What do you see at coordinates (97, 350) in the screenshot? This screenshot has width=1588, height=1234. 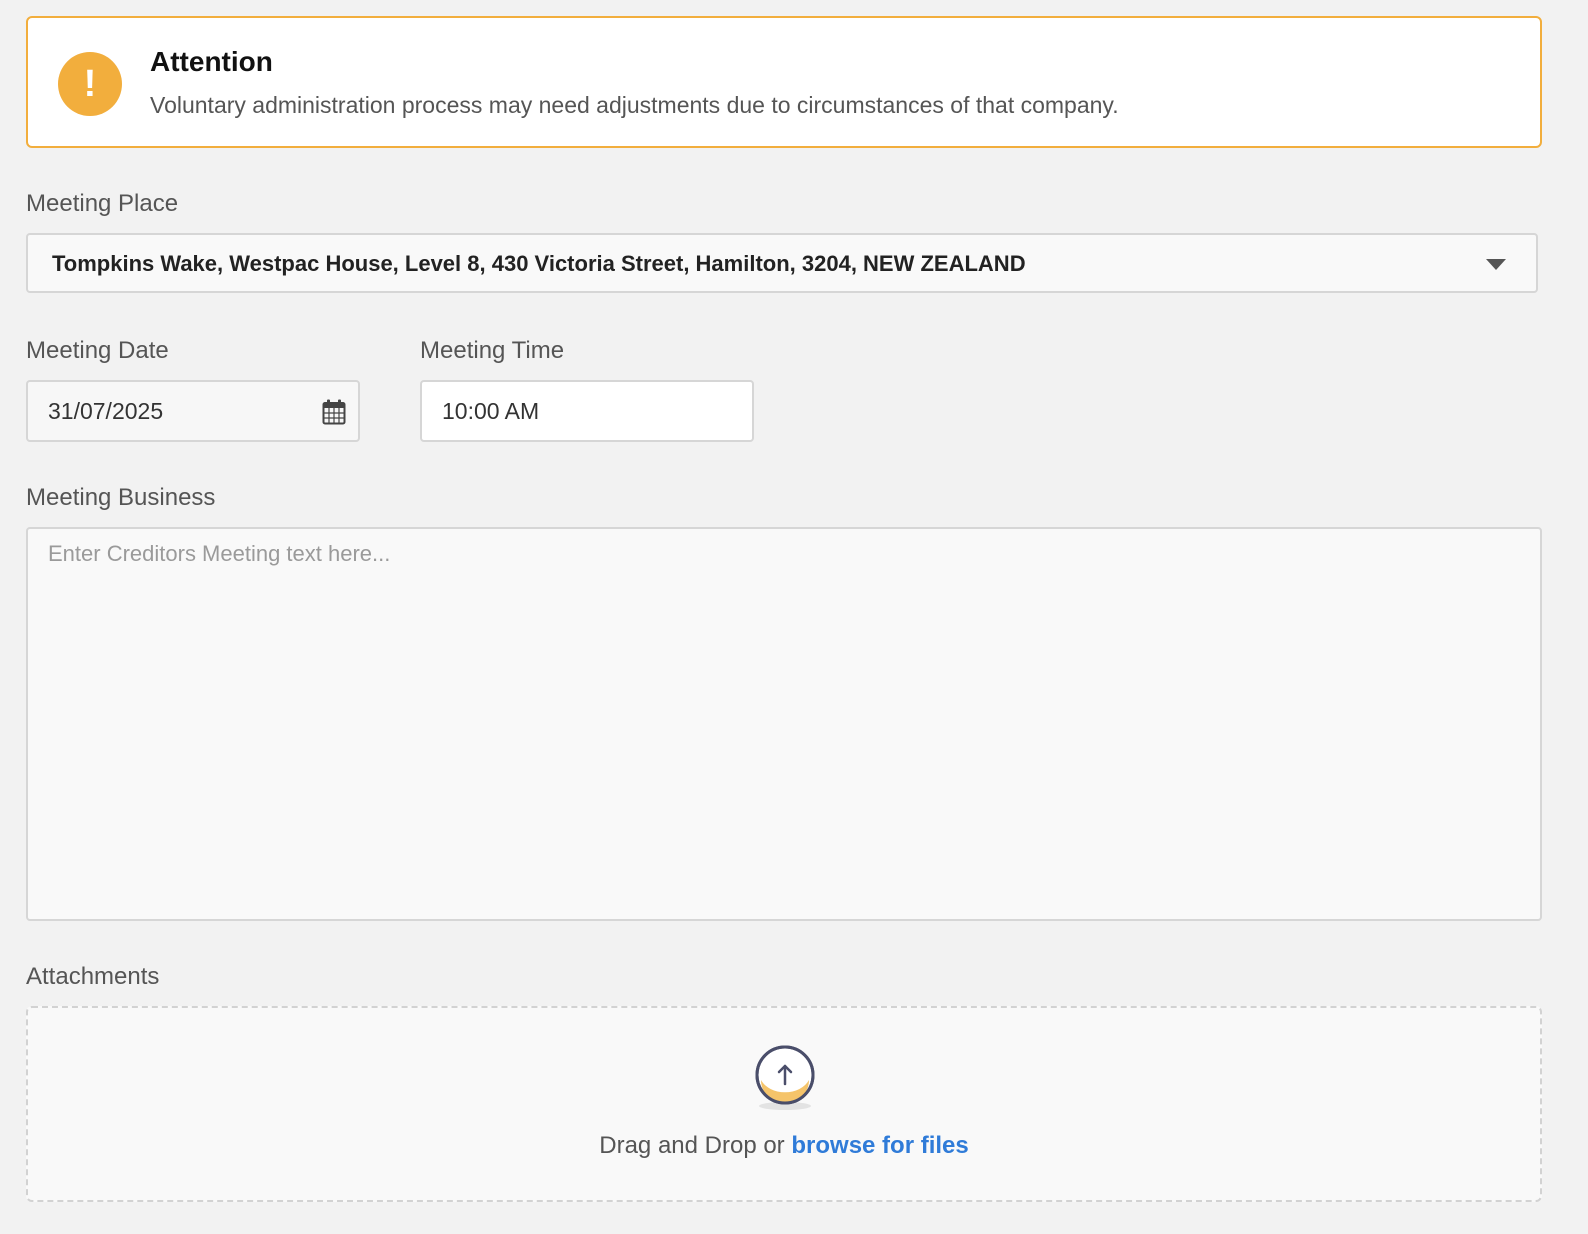 I see `meeting-date-label: Meeting Date` at bounding box center [97, 350].